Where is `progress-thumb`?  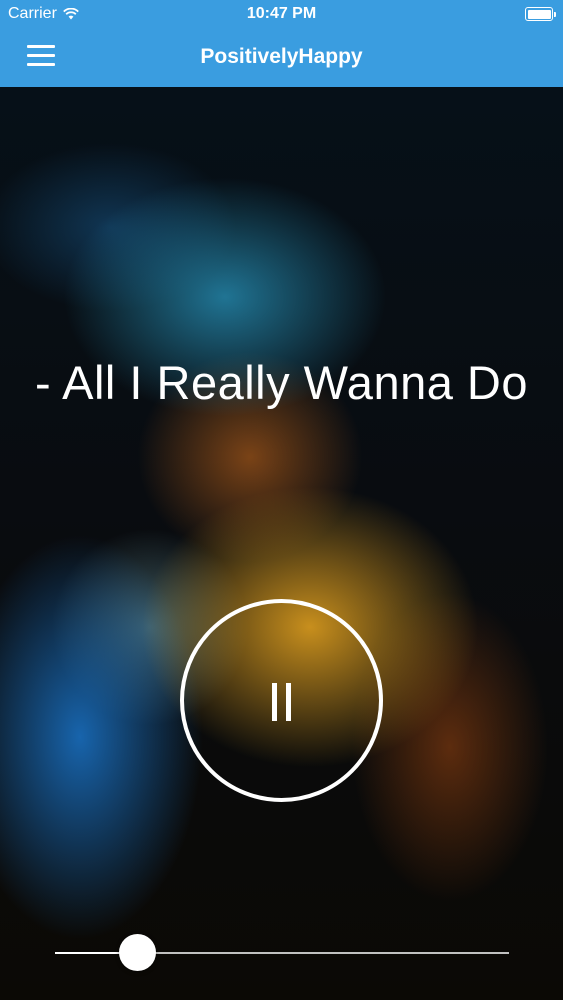
progress-thumb is located at coordinates (137, 952).